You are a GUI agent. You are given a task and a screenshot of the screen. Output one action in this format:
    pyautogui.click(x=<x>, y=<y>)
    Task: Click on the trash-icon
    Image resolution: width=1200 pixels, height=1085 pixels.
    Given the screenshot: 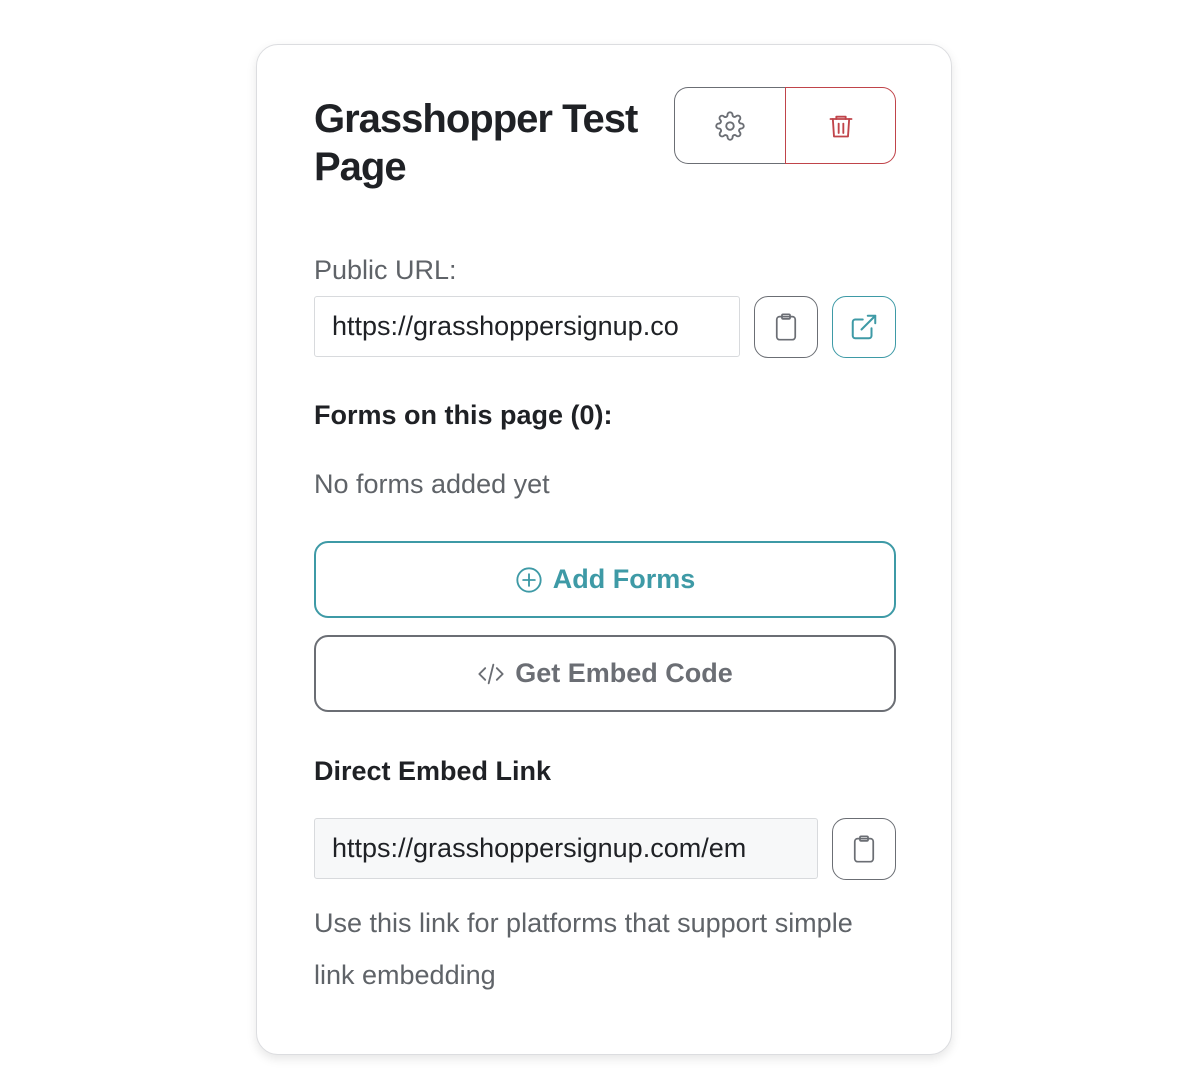 What is the action you would take?
    pyautogui.click(x=841, y=126)
    